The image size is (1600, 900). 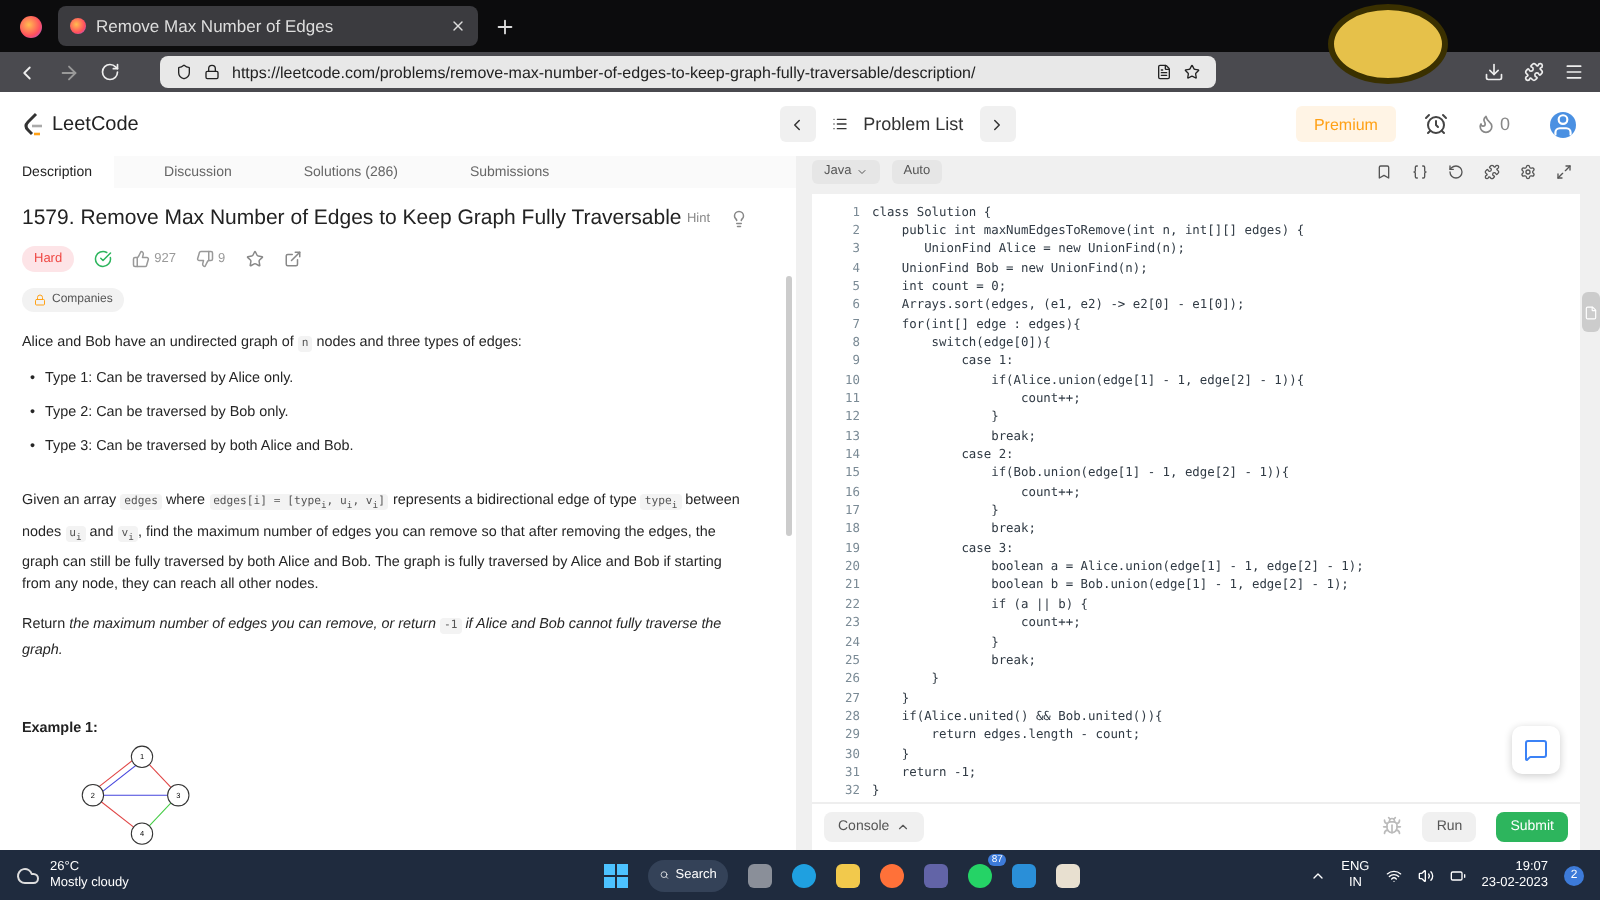 What do you see at coordinates (1494, 72) in the screenshot?
I see `download-icon` at bounding box center [1494, 72].